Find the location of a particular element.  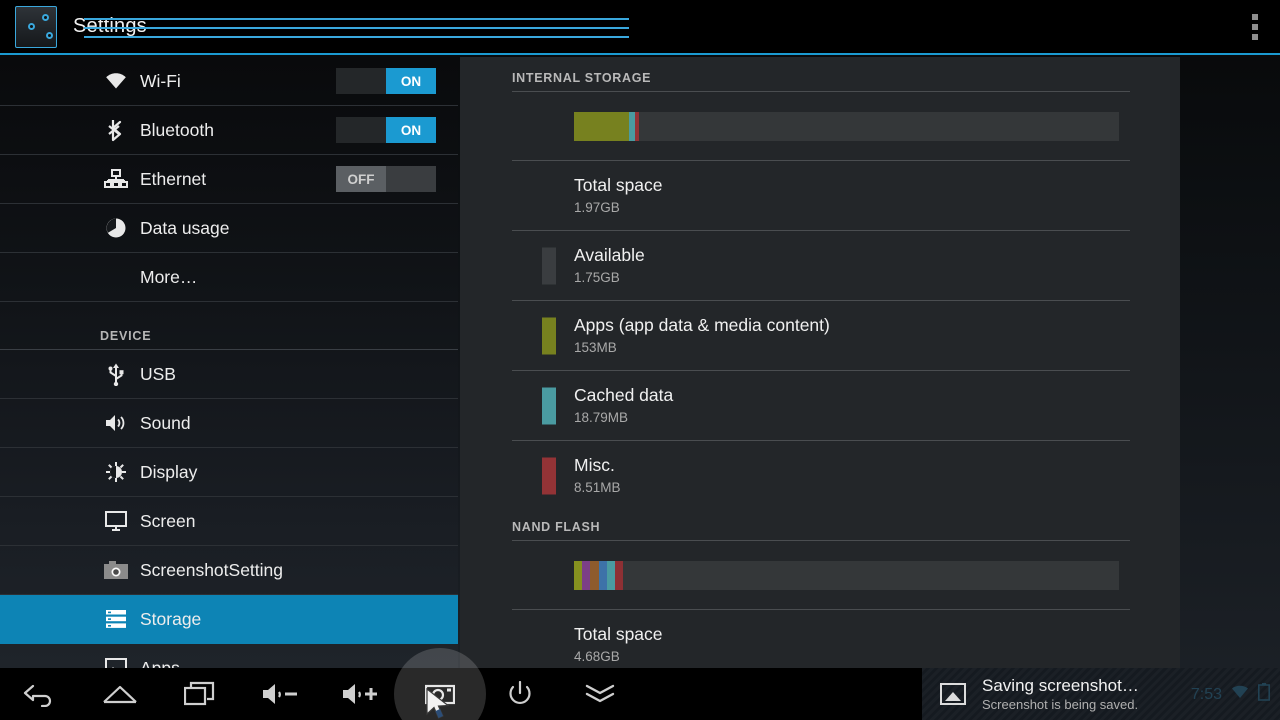

sidebar-item-label: Display is located at coordinates (169, 471).